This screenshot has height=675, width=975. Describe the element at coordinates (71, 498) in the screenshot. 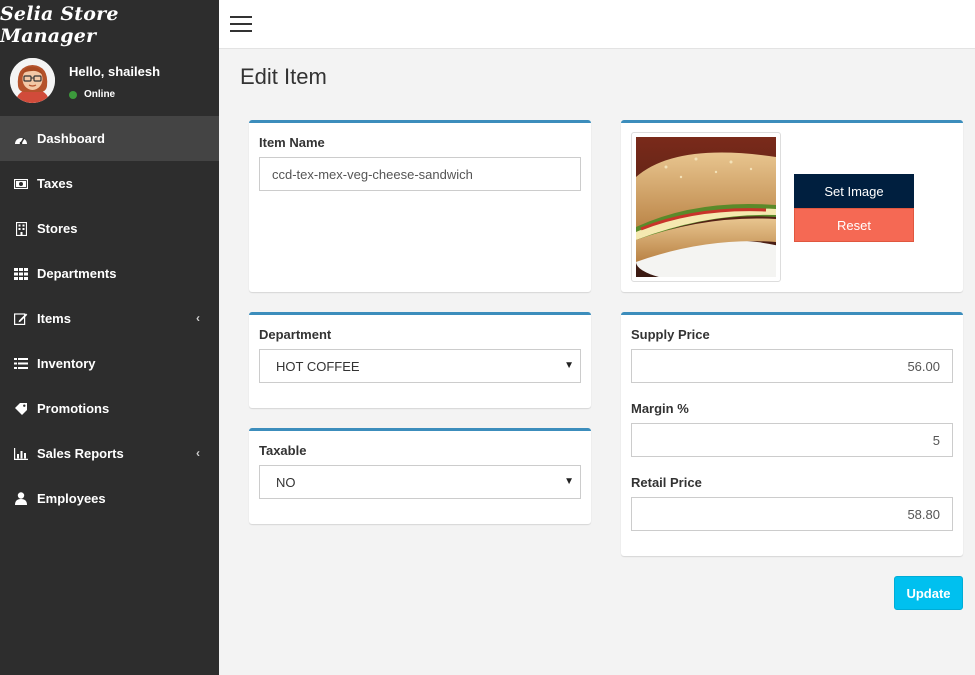

I see `sidebar-item-label: Employees` at that location.